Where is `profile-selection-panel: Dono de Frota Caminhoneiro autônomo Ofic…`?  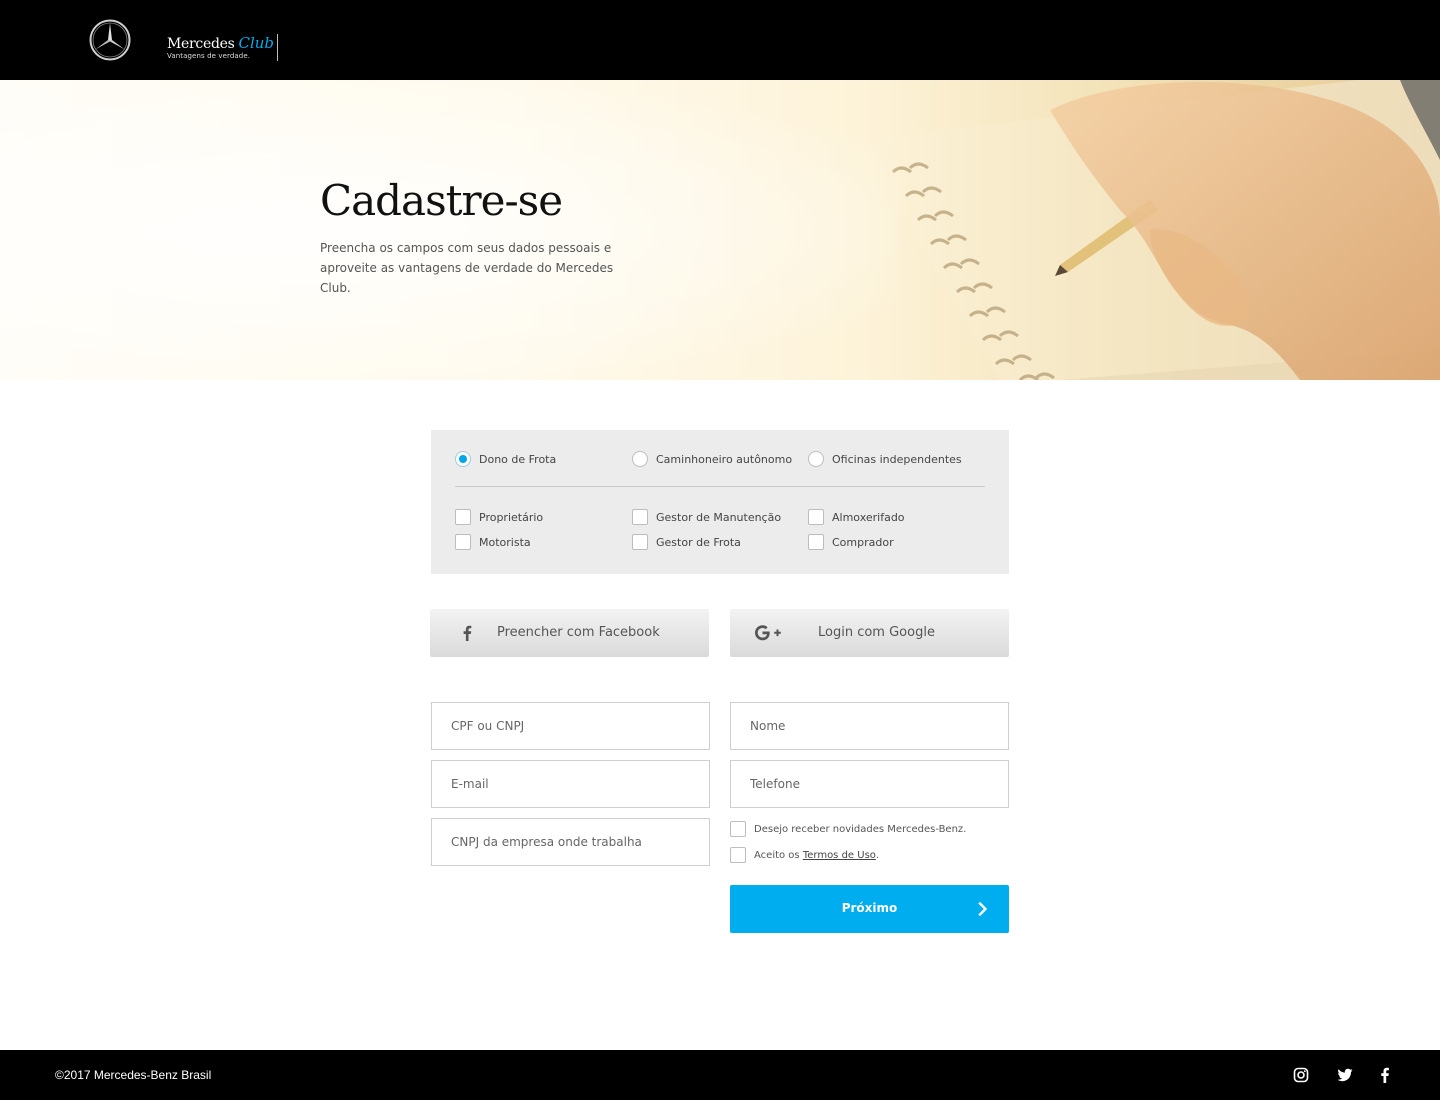 profile-selection-panel: Dono de Frota Caminhoneiro autônomo Ofic… is located at coordinates (720, 502).